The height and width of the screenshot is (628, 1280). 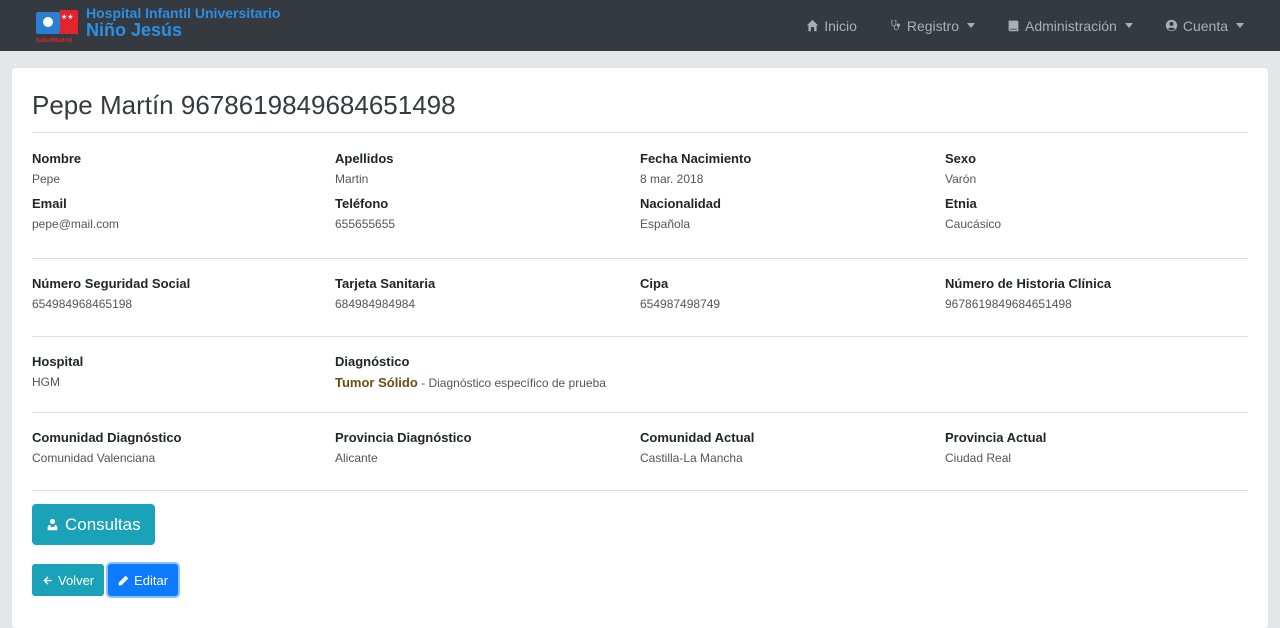 I want to click on divider, so click(x=640, y=490).